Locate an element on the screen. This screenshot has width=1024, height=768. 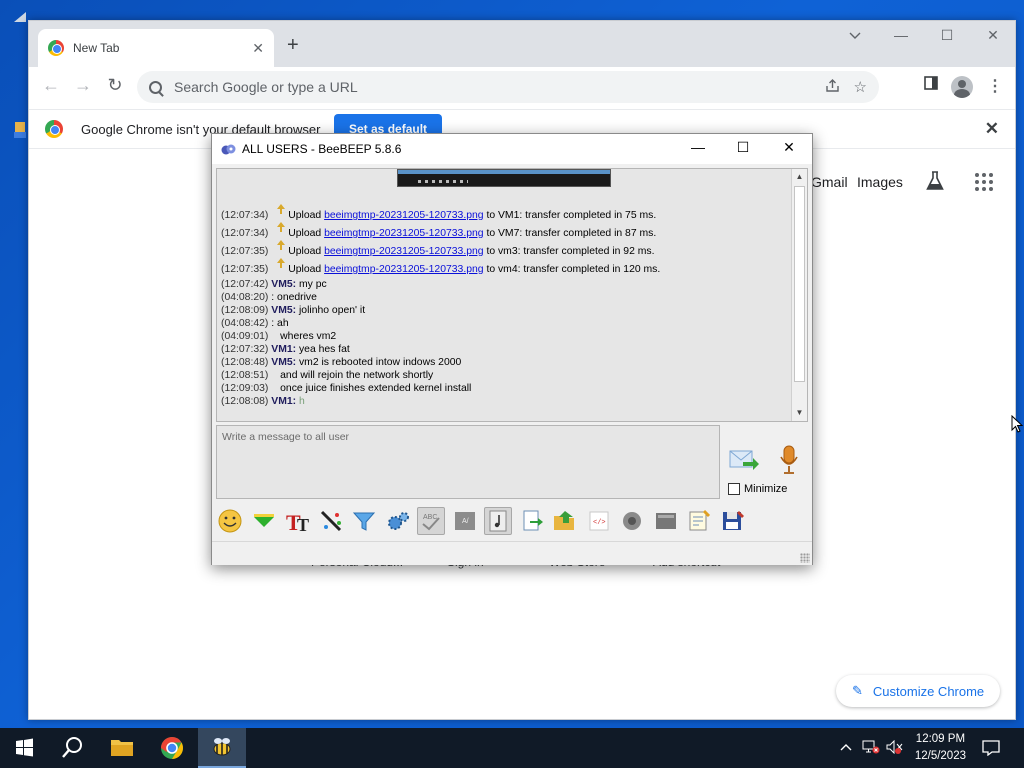
message-time: (12:08:48) is located at coordinates (245, 362).